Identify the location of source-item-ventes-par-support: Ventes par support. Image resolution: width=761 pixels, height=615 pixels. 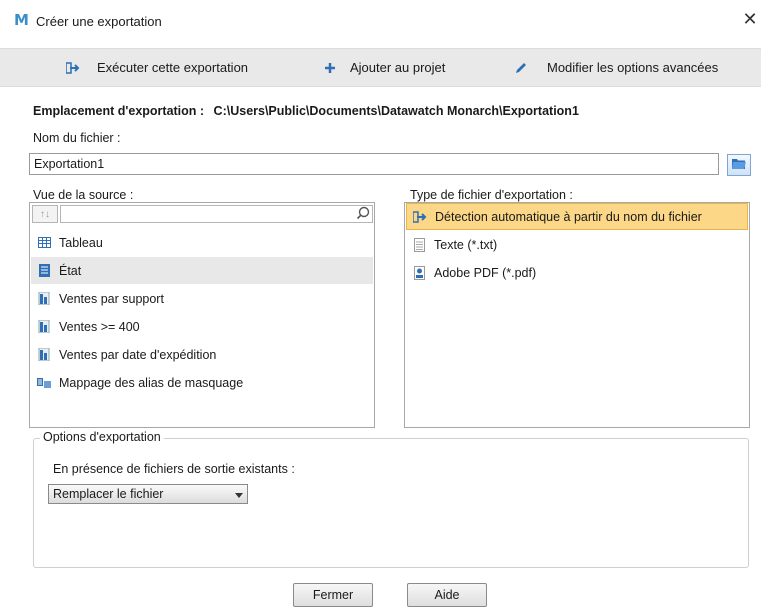
(202, 298).